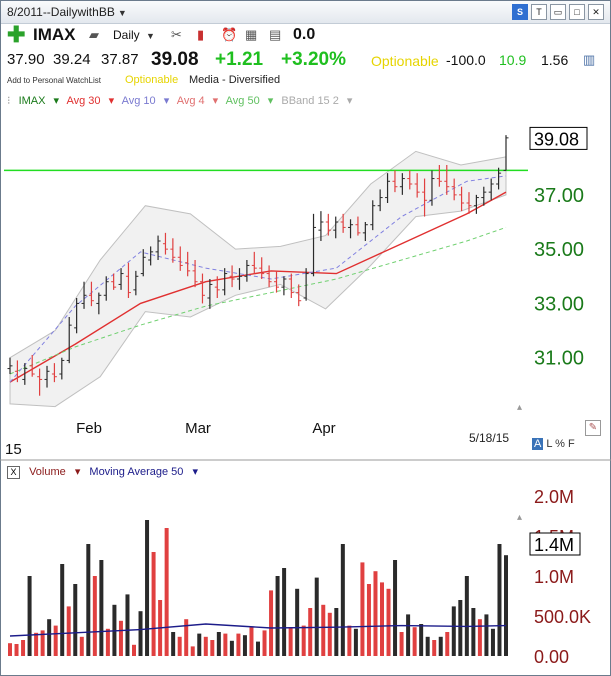  Describe the element at coordinates (559, 196) in the screenshot. I see `y-tick-label: 37.00` at that location.